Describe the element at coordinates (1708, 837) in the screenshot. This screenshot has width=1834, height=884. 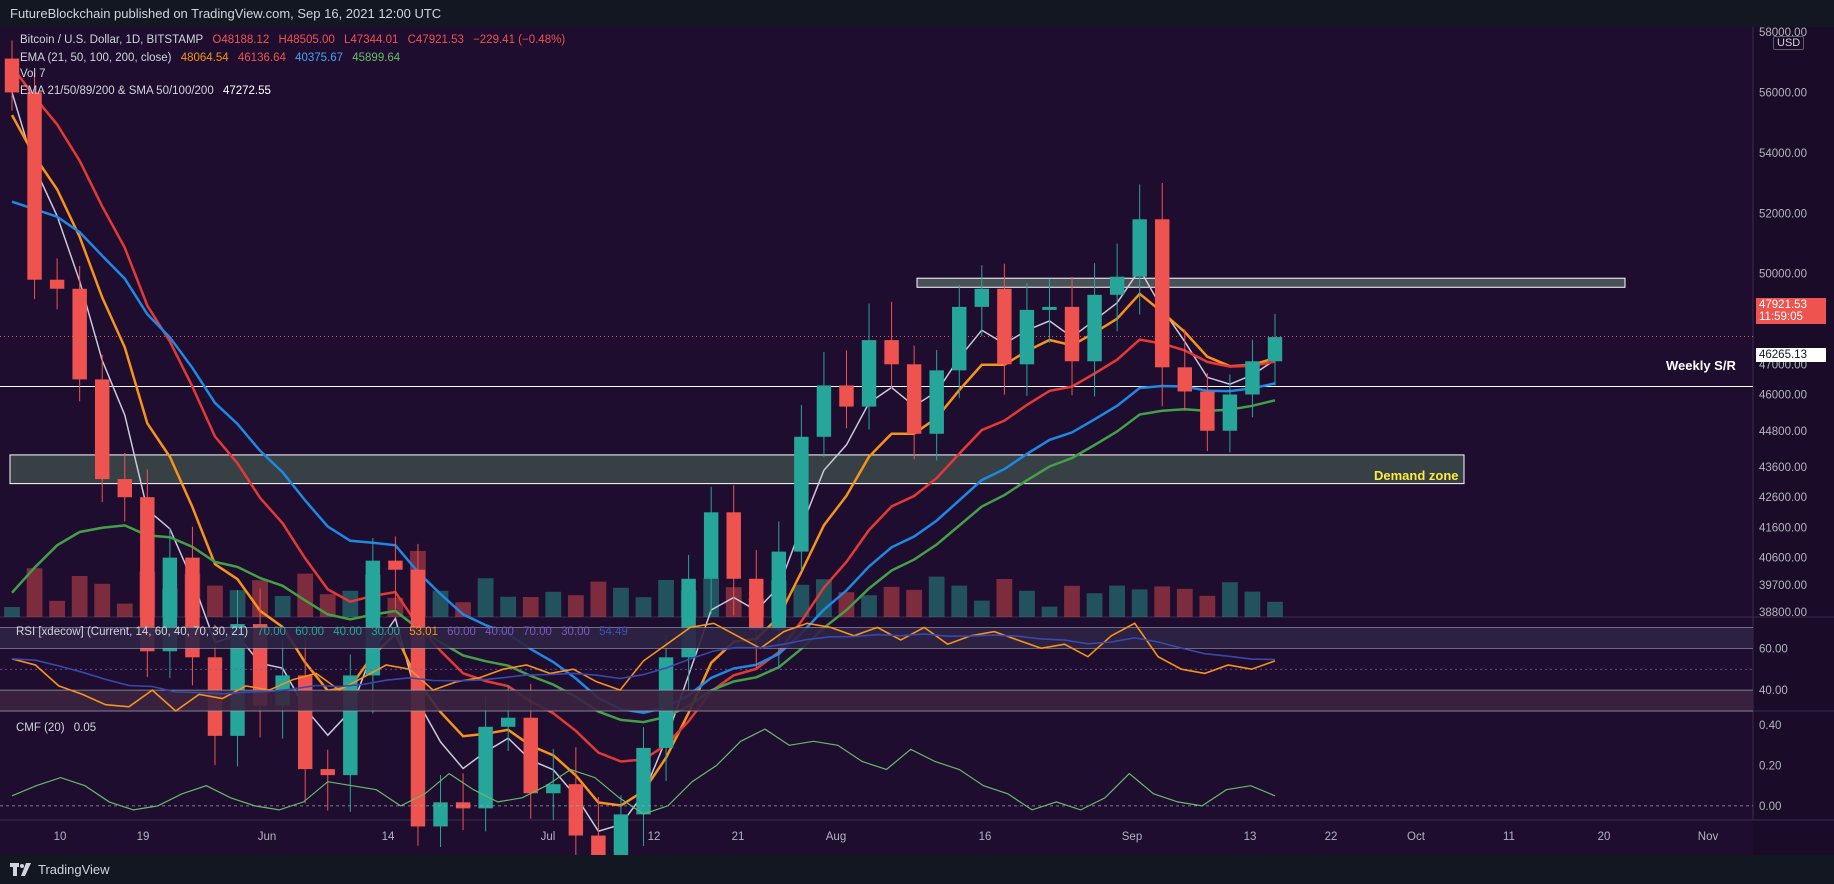
I see `time-tick-15: Nov` at that location.